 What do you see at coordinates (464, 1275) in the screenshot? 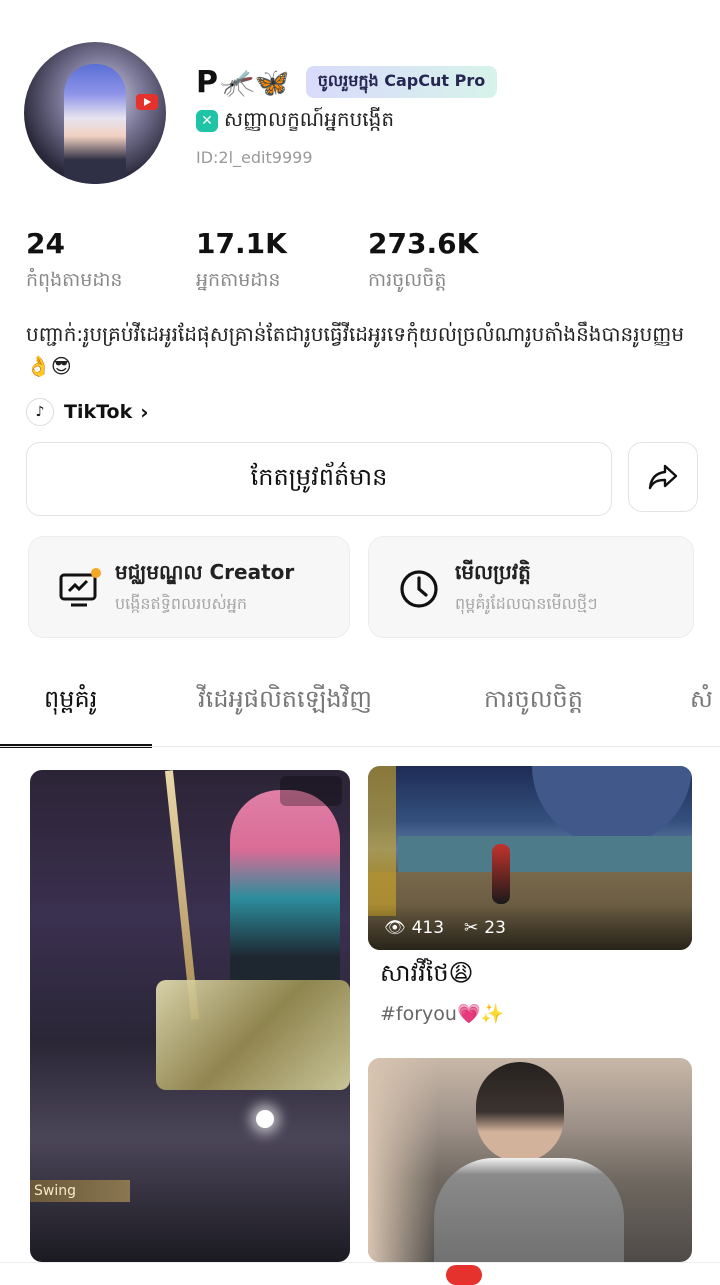
I see `create-button` at bounding box center [464, 1275].